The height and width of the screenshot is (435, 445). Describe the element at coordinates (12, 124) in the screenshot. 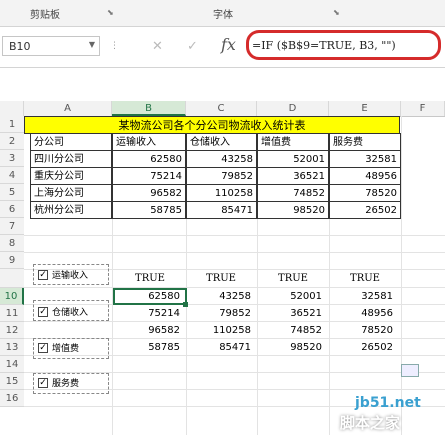

I see `row-header-1: 1` at that location.